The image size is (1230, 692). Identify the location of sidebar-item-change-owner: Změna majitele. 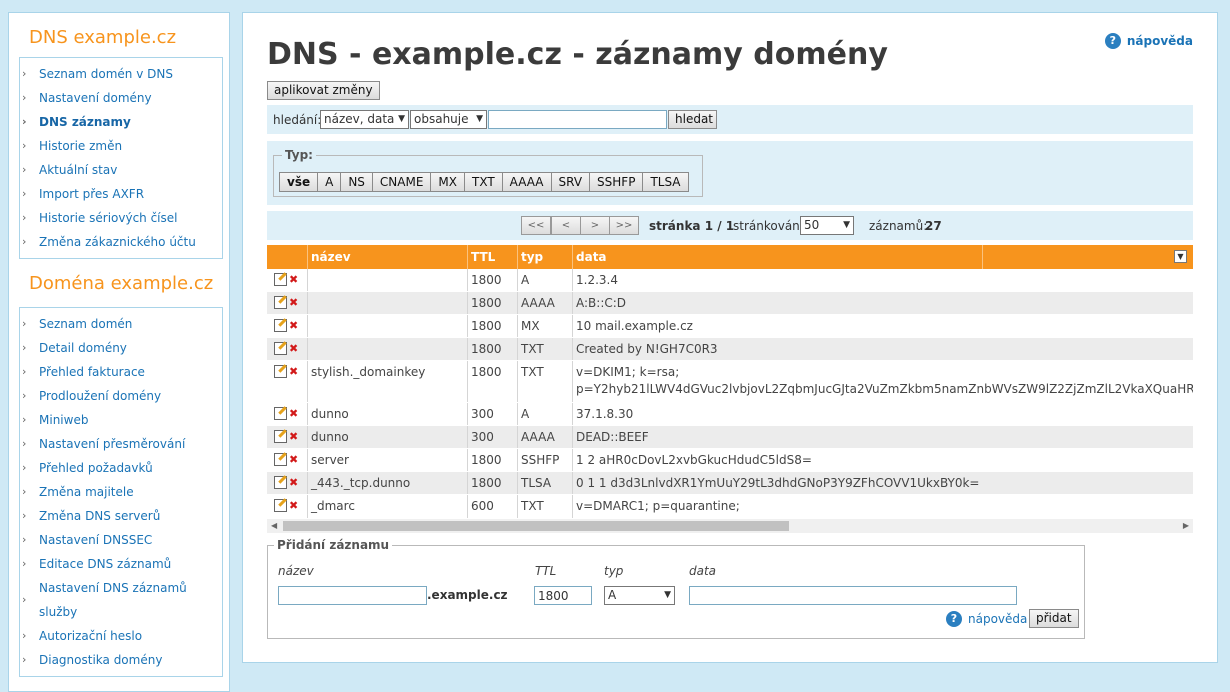
(121, 492).